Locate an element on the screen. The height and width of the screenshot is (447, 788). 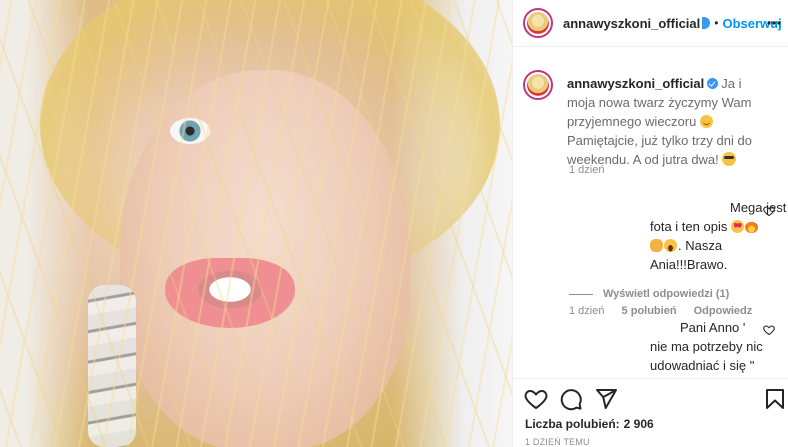
comment-time: 1 dzień is located at coordinates (586, 311).